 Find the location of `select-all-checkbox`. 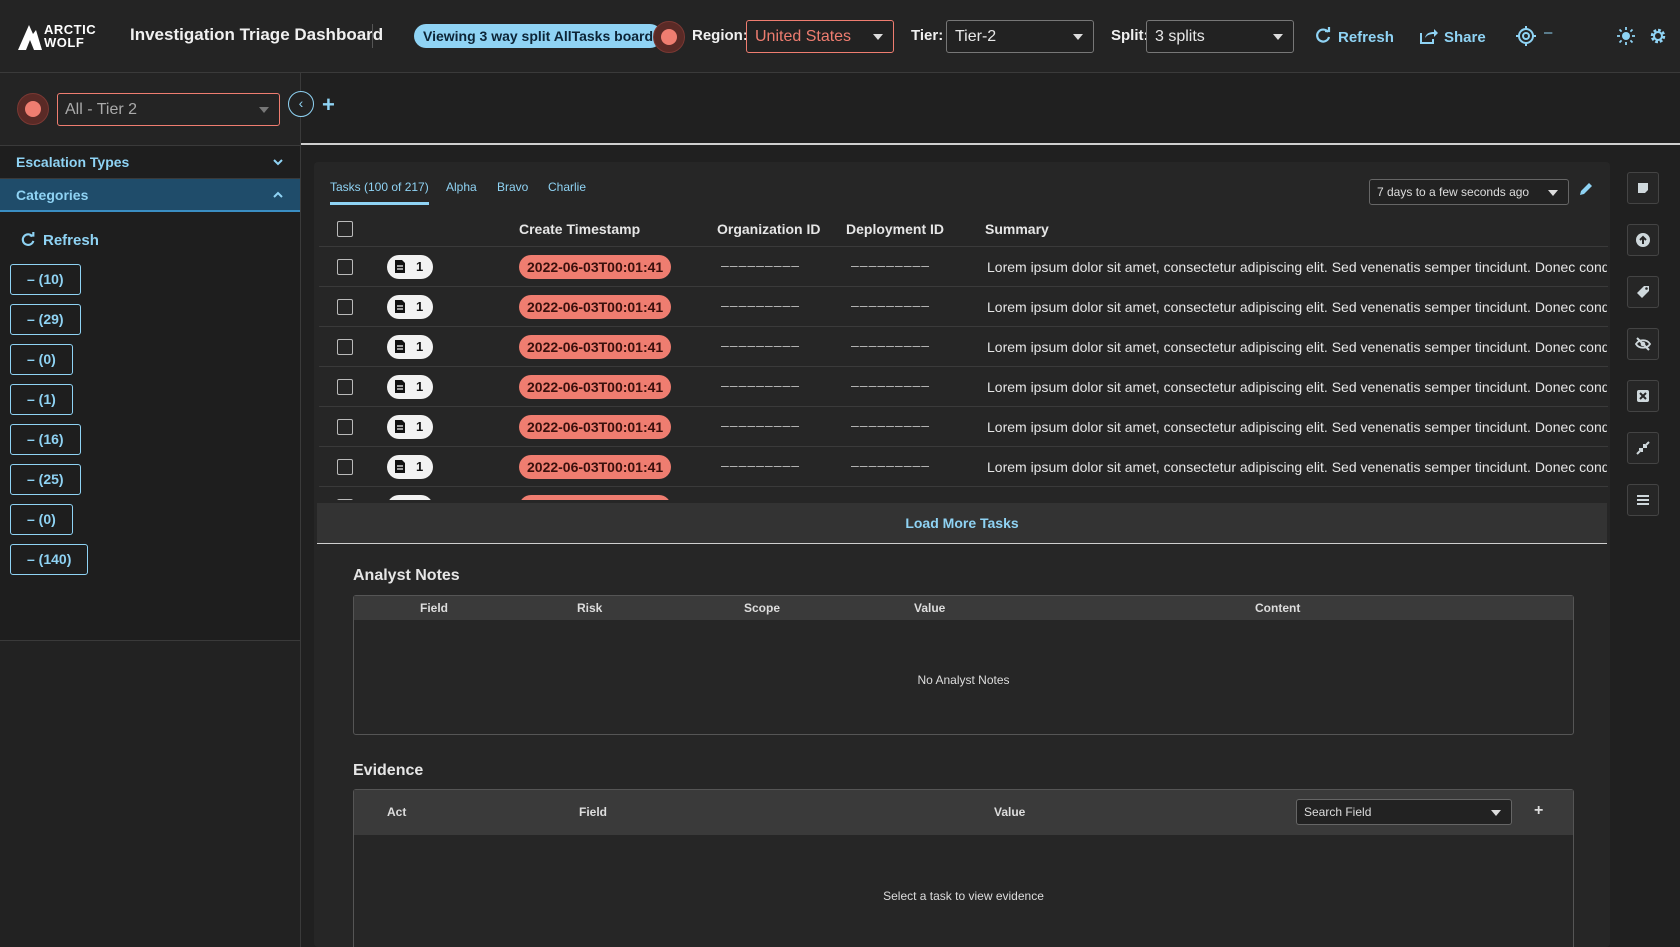

select-all-checkbox is located at coordinates (345, 229).